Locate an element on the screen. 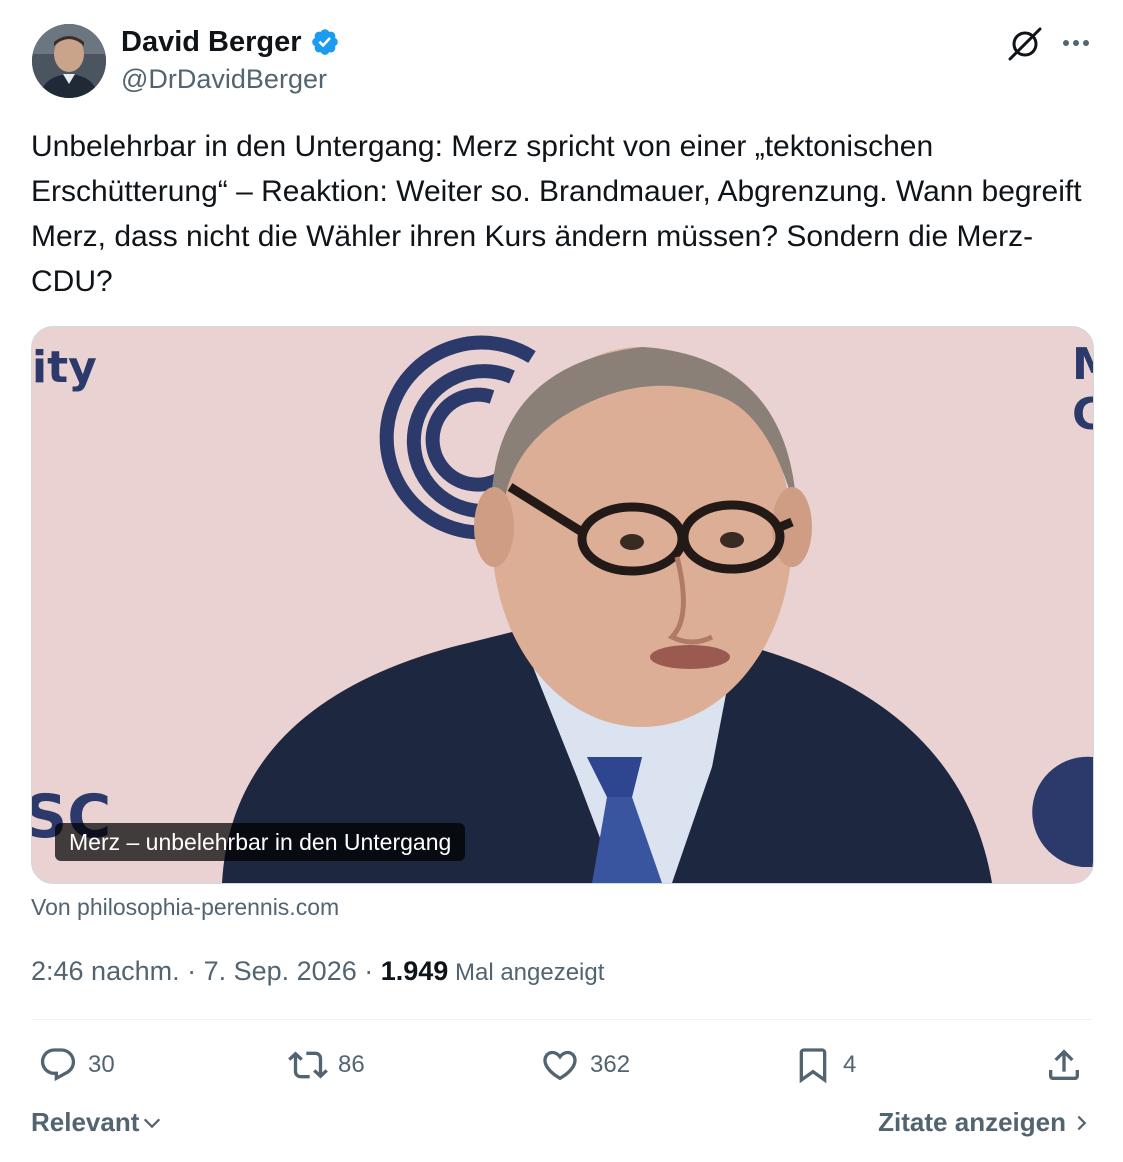 The image size is (1123, 1162). author-name: David Berger is located at coordinates (230, 42).